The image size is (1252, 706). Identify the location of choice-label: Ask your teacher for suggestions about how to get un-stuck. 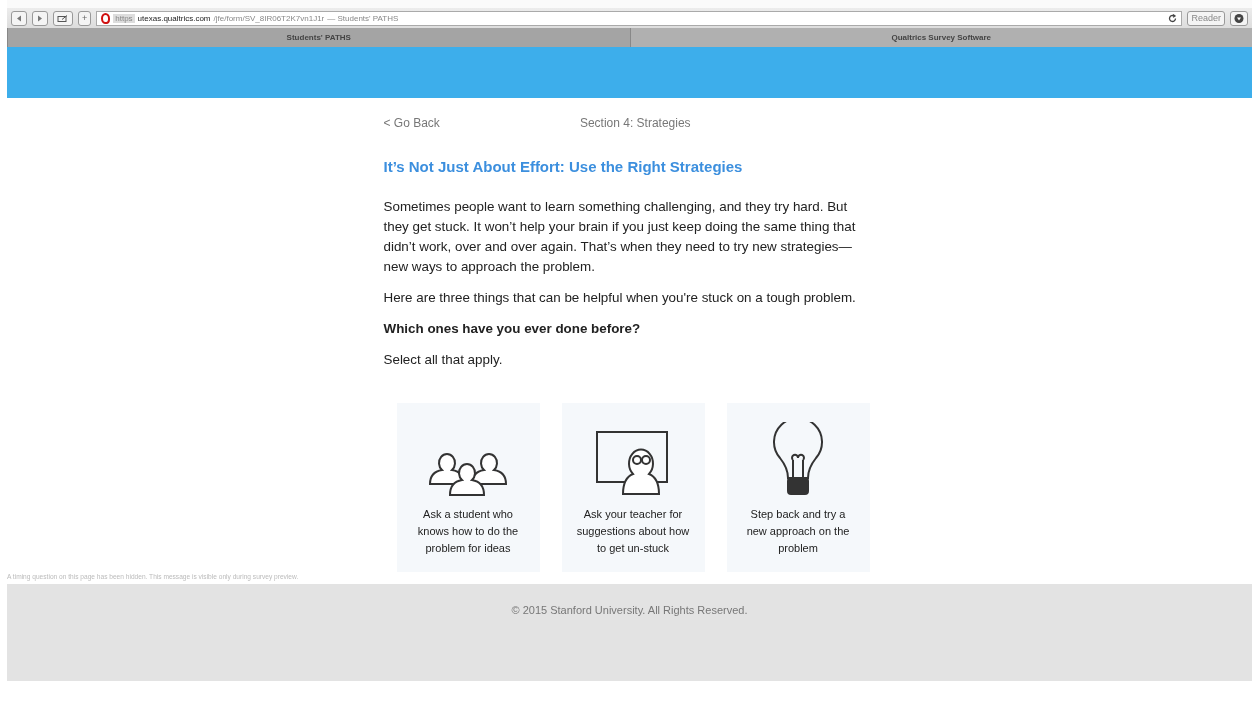
(633, 531).